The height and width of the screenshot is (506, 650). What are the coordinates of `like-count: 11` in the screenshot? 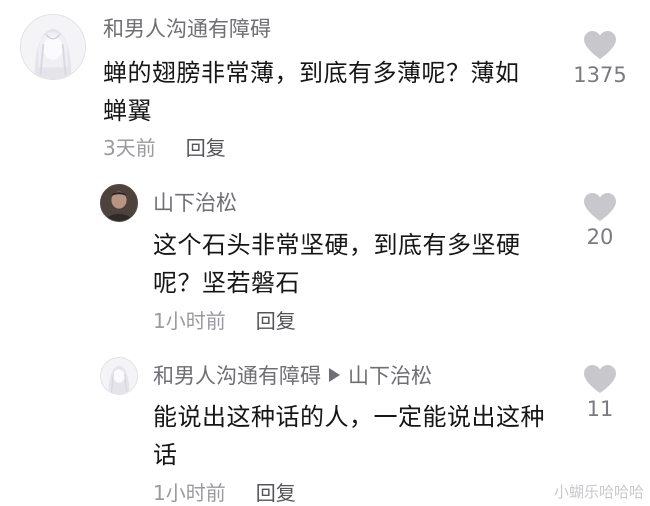 It's located at (600, 409).